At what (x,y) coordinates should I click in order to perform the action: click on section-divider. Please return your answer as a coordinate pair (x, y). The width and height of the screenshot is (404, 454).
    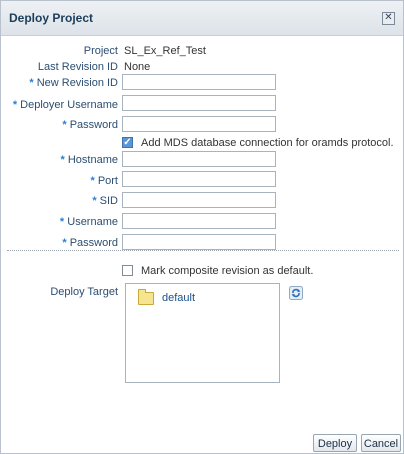
    Looking at the image, I should click on (203, 251).